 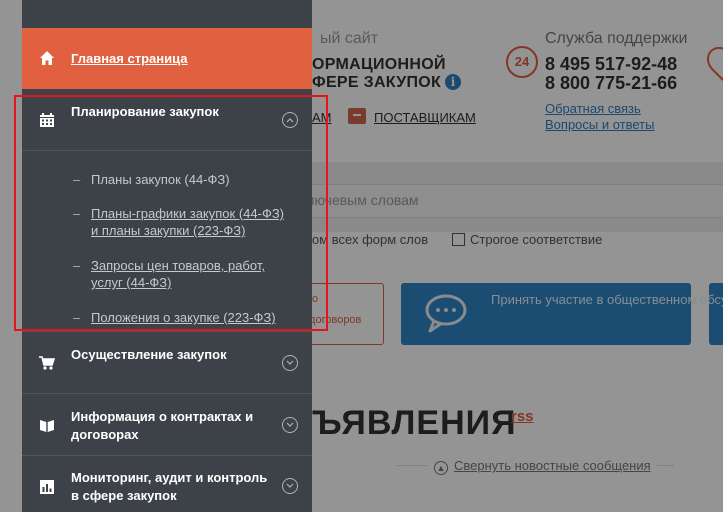 What do you see at coordinates (162, 425) in the screenshot?
I see `sidebar-item-contracts-label: Информация о контрактах и договорах` at bounding box center [162, 425].